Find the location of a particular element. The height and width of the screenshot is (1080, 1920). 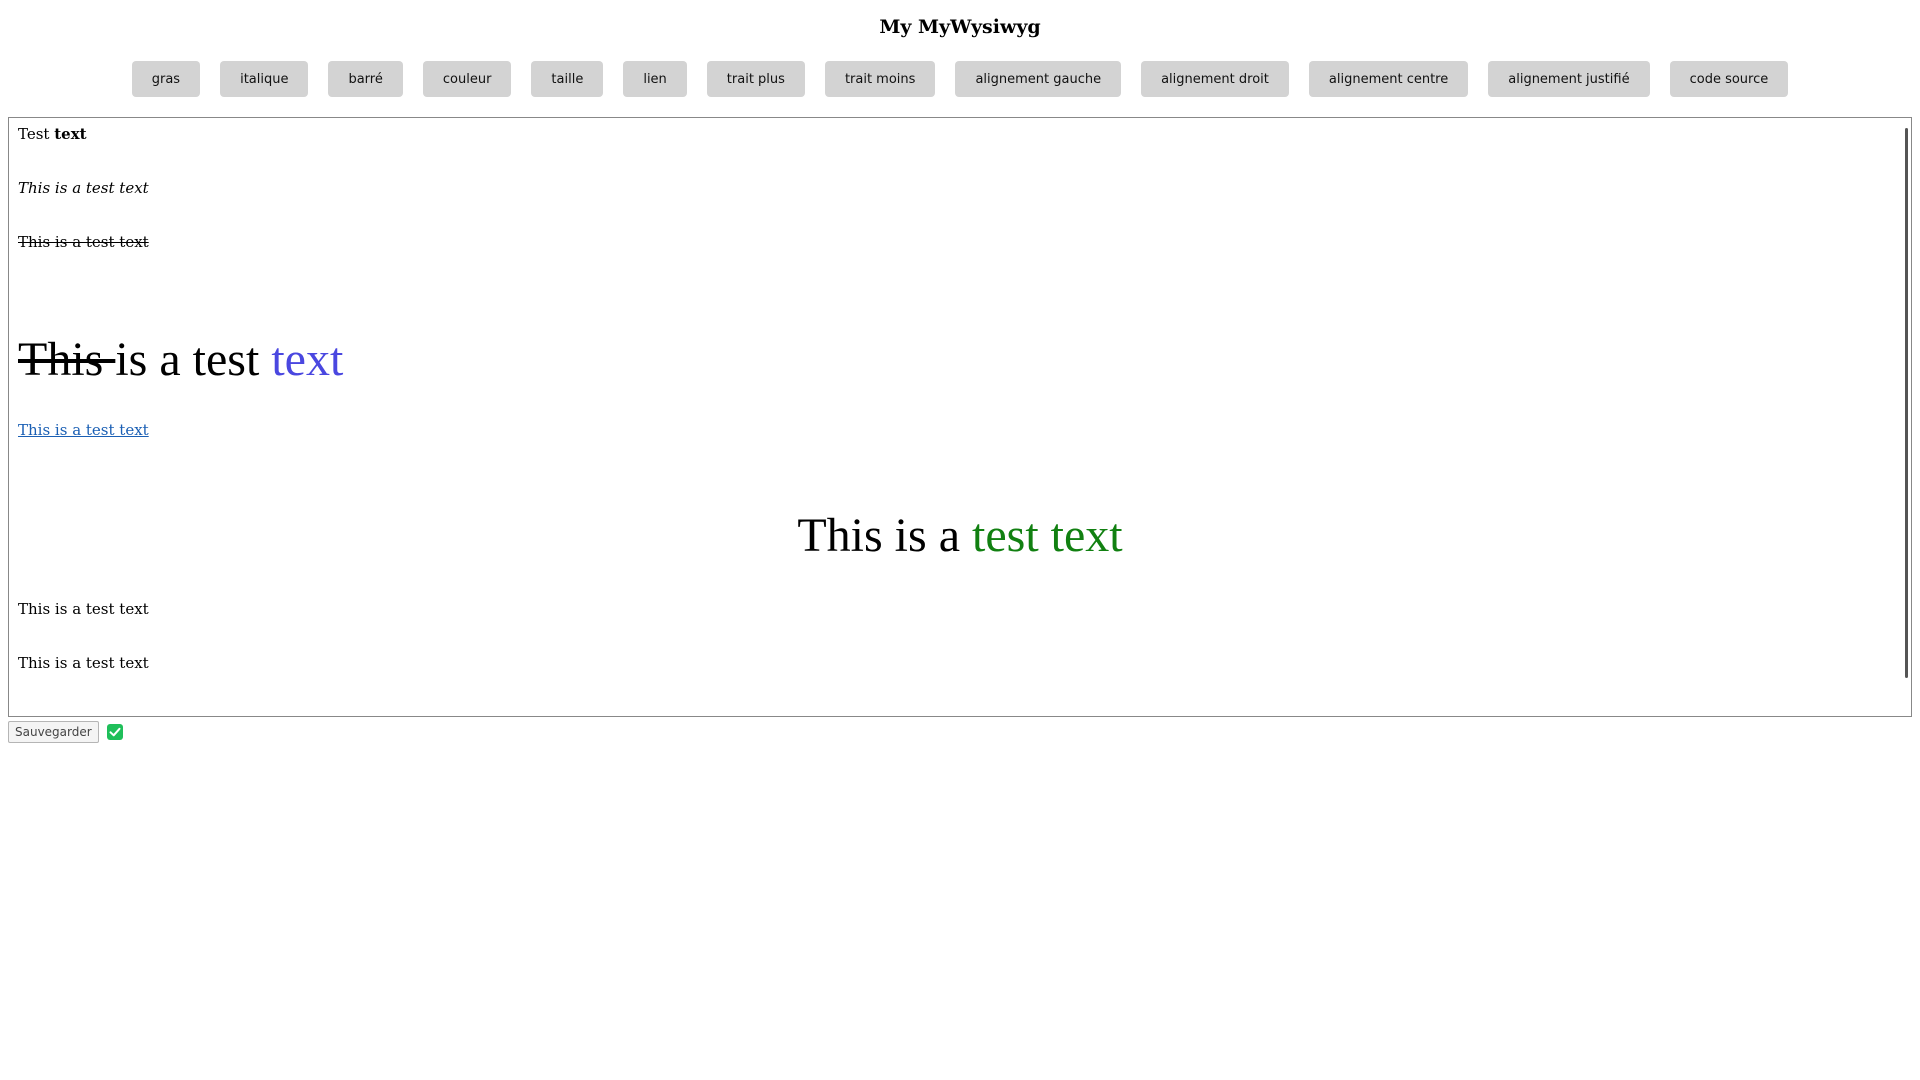

align-right-button: alignement droit is located at coordinates (1215, 79).